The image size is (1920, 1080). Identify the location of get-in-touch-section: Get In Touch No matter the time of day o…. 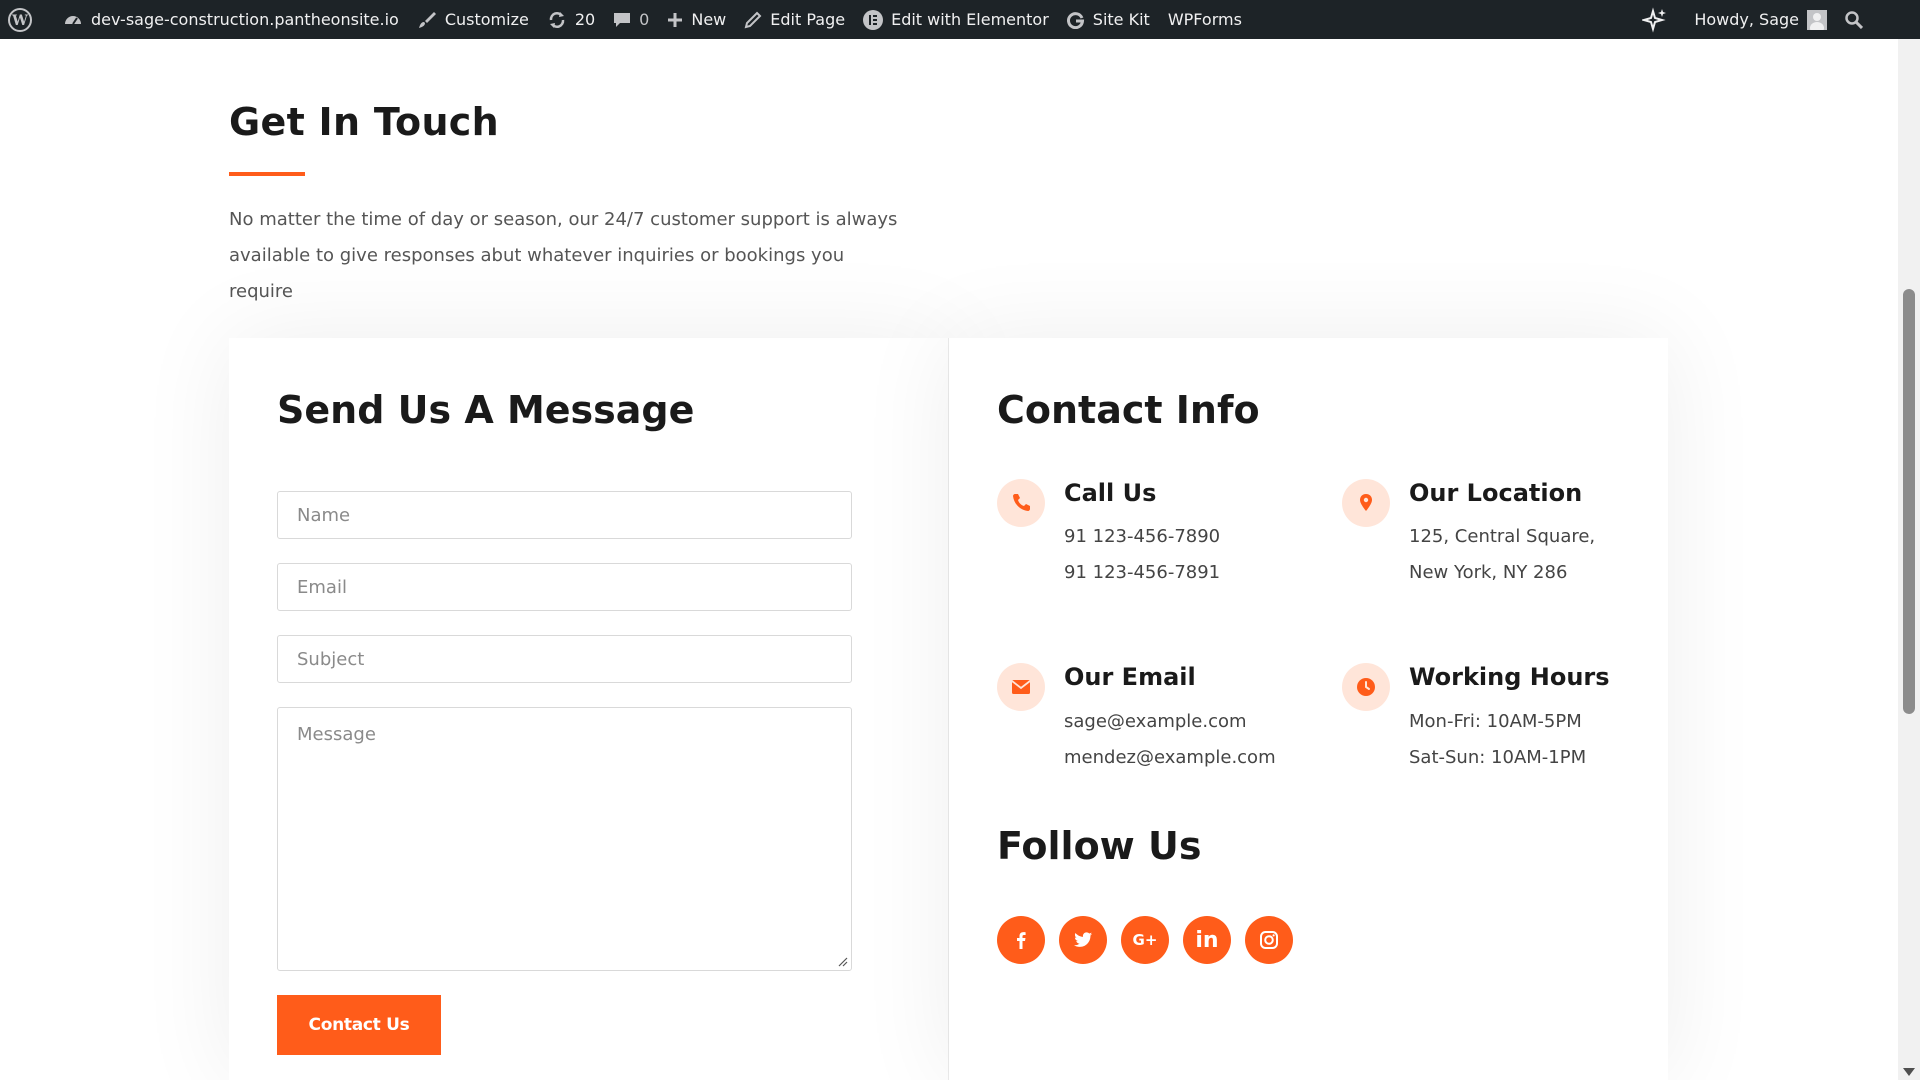
(679, 205).